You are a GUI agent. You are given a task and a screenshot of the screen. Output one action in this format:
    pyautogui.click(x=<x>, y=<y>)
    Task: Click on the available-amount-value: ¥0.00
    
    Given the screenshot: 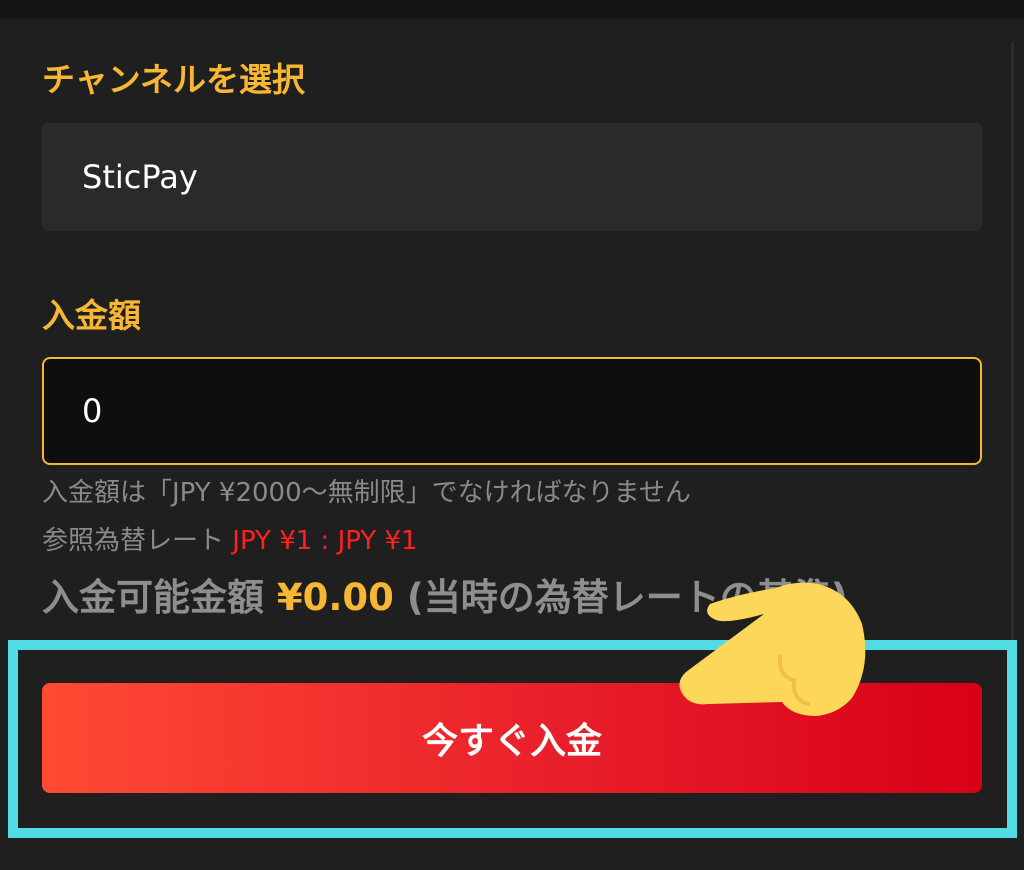 What is the action you would take?
    pyautogui.click(x=335, y=597)
    